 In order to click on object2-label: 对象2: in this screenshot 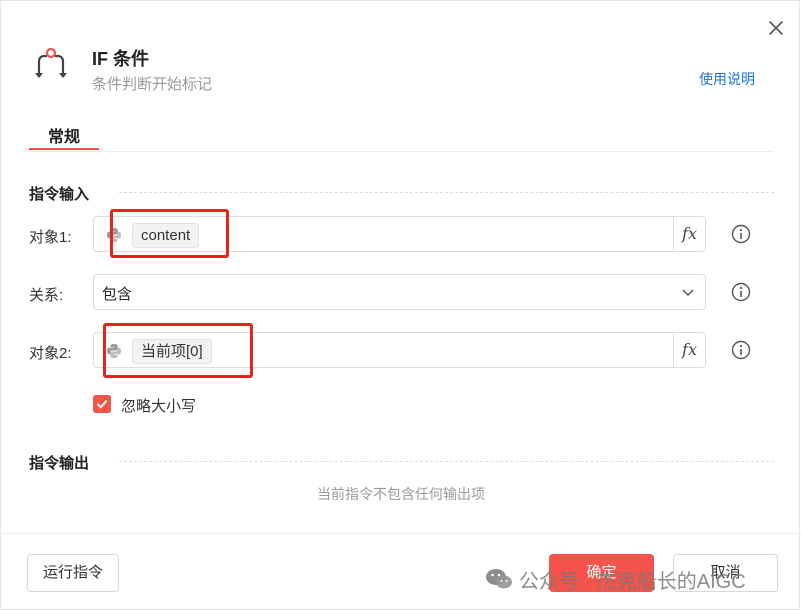, I will do `click(50, 353)`.